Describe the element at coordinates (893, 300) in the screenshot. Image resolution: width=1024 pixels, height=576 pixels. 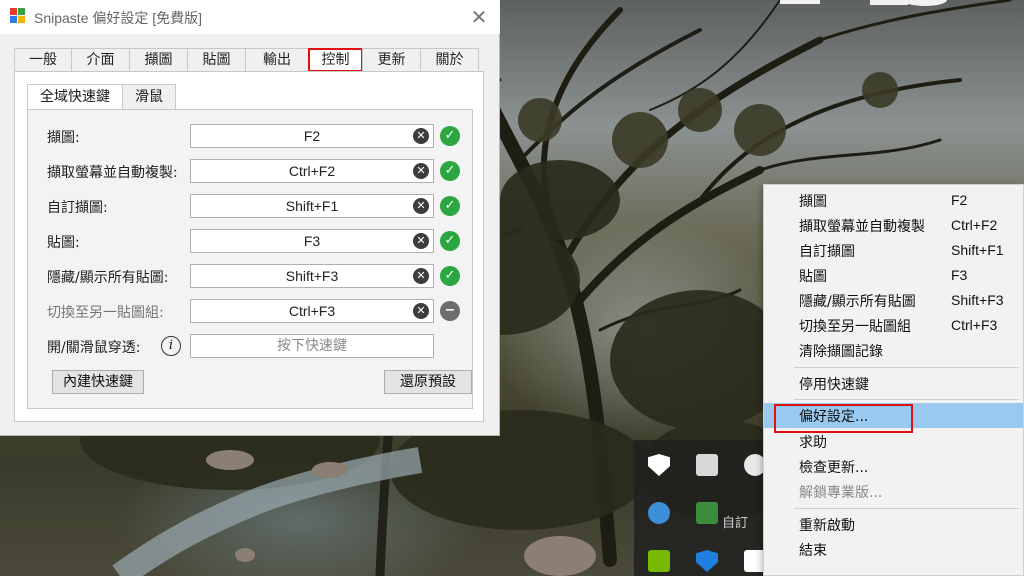
I see `menu-item-toggle-pastes: 隱藏/顯示所有貼圖 Shift+F3` at that location.